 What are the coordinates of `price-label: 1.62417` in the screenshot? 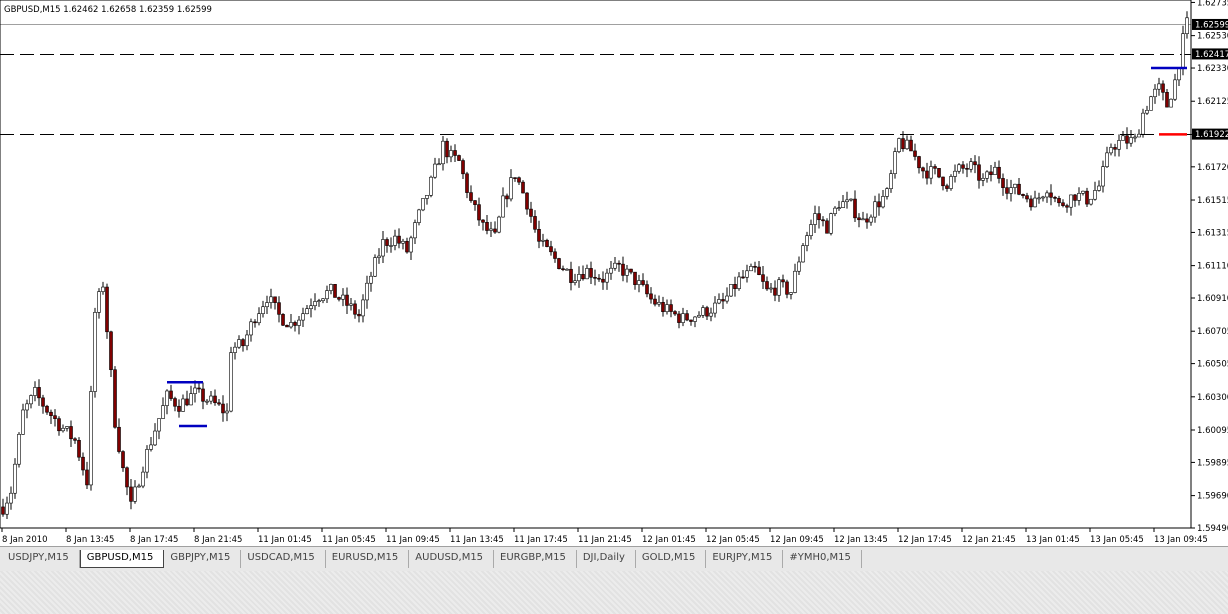 It's located at (1210, 54).